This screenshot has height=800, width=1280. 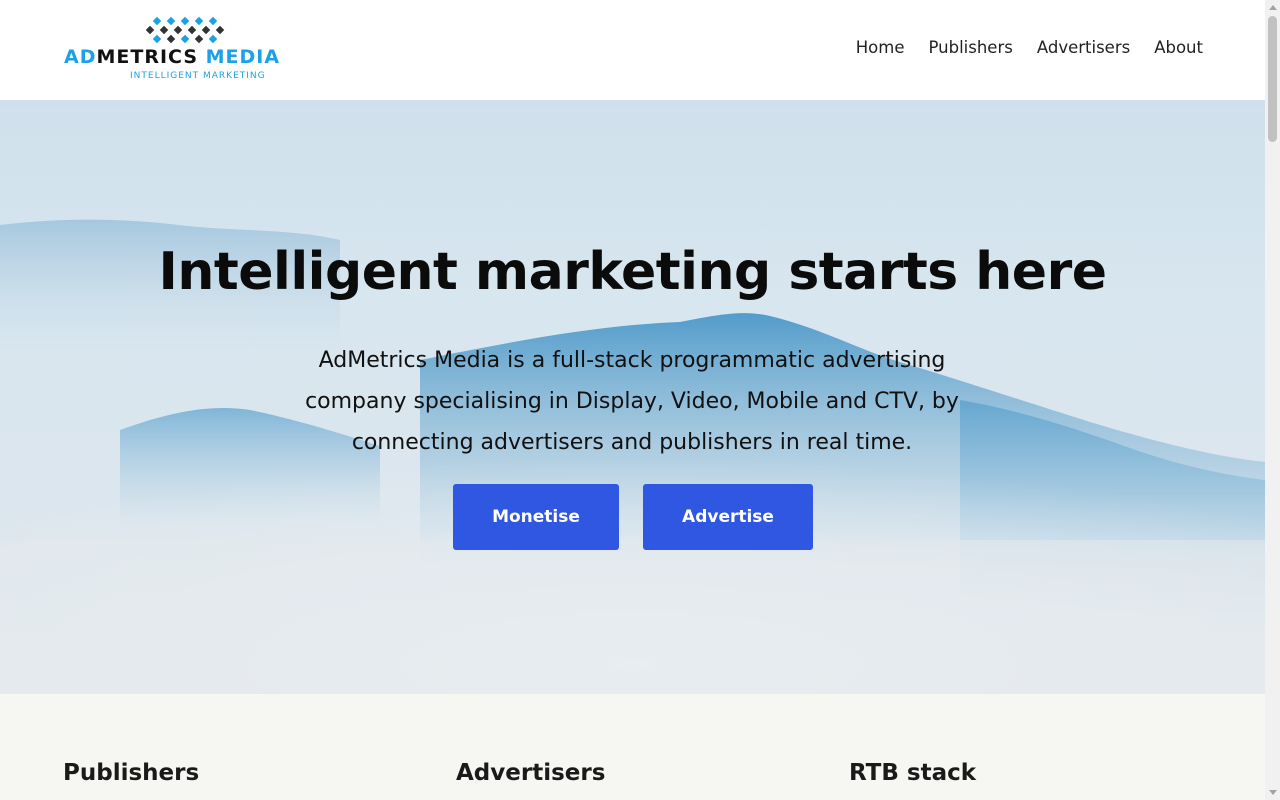 I want to click on scroll-down-arrow-icon, so click(x=1272, y=792).